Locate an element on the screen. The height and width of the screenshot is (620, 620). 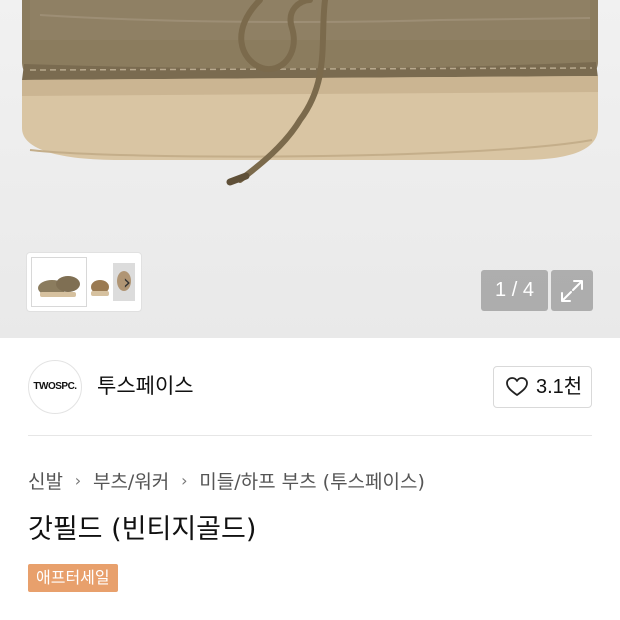
brand-name: 투스페이스 is located at coordinates (145, 386).